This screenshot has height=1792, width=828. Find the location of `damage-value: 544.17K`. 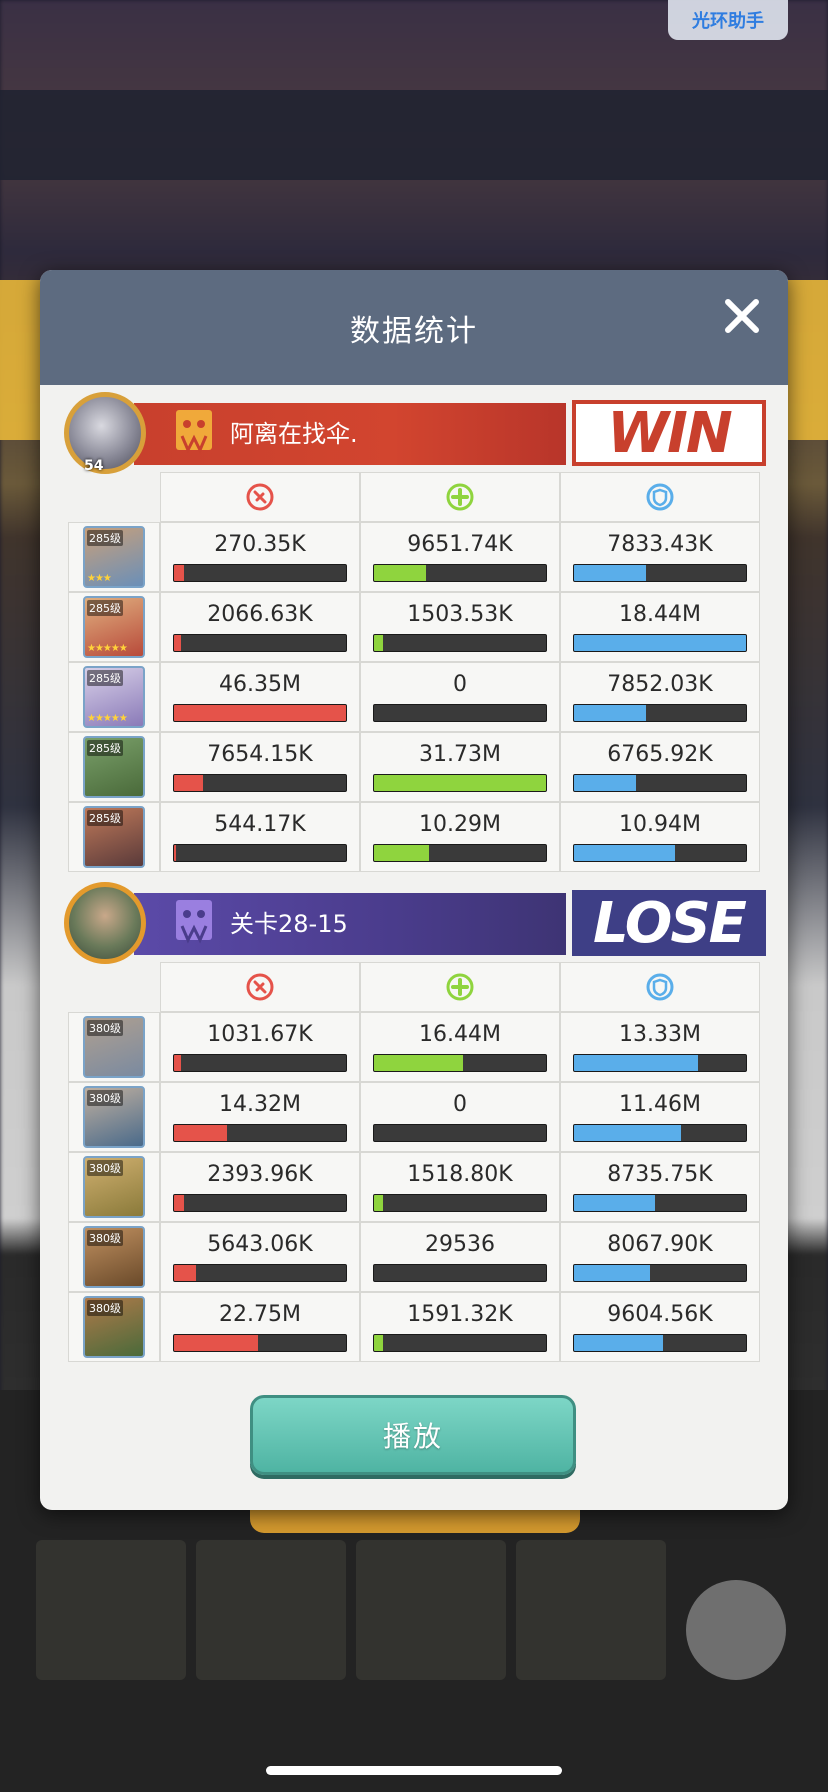

damage-value: 544.17K is located at coordinates (260, 824).